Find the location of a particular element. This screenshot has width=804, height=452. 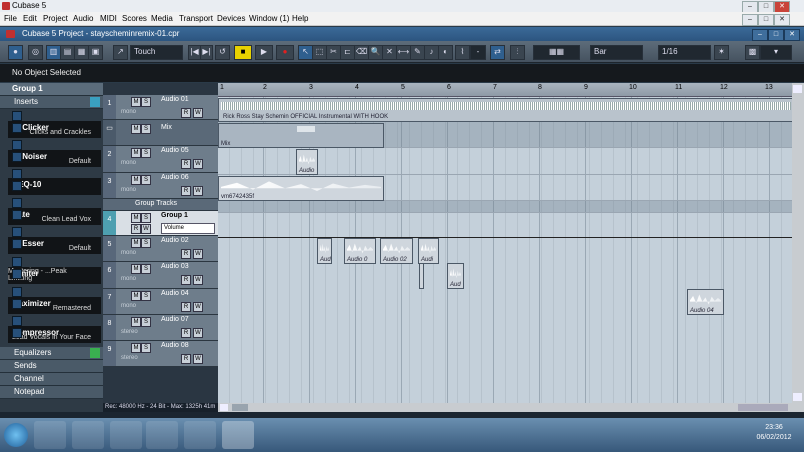

snap-to-cursor-button: ✶ is located at coordinates (721, 52).